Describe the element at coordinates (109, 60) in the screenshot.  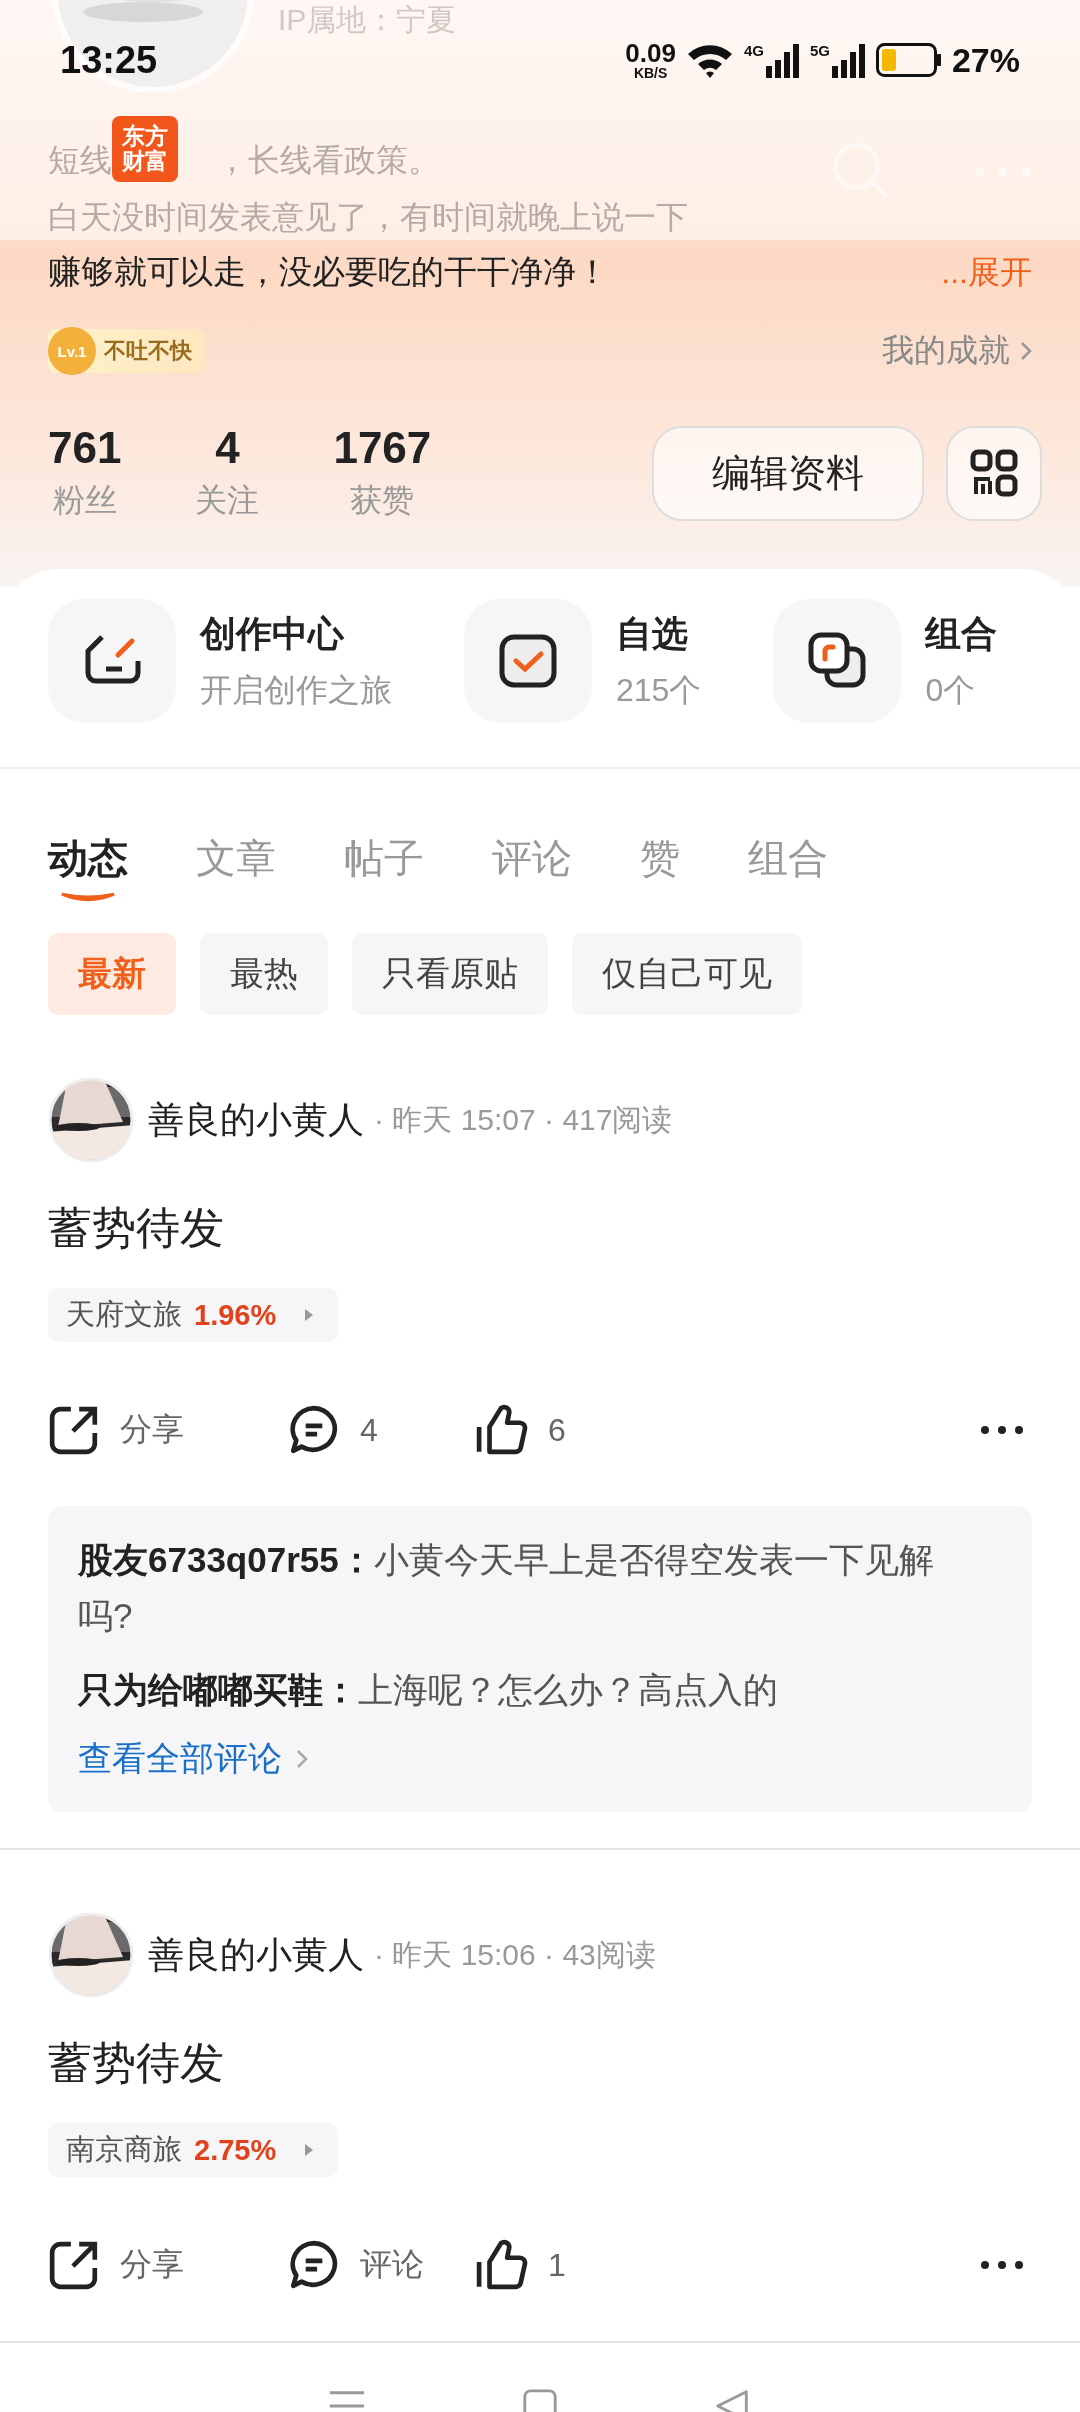
I see `status-time: 13:25` at that location.